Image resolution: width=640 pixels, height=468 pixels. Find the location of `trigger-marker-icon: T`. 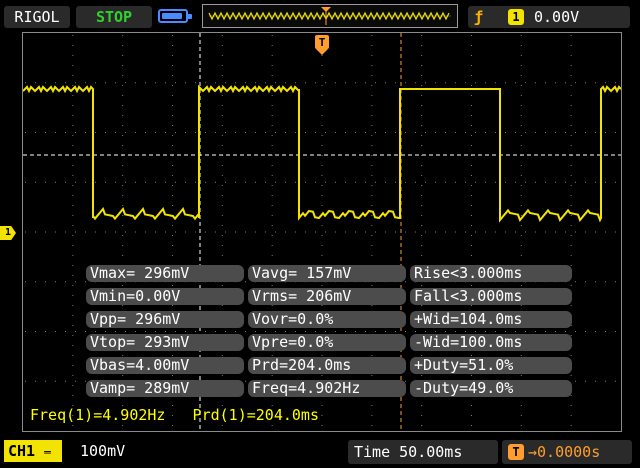

trigger-marker-icon: T is located at coordinates (322, 45).